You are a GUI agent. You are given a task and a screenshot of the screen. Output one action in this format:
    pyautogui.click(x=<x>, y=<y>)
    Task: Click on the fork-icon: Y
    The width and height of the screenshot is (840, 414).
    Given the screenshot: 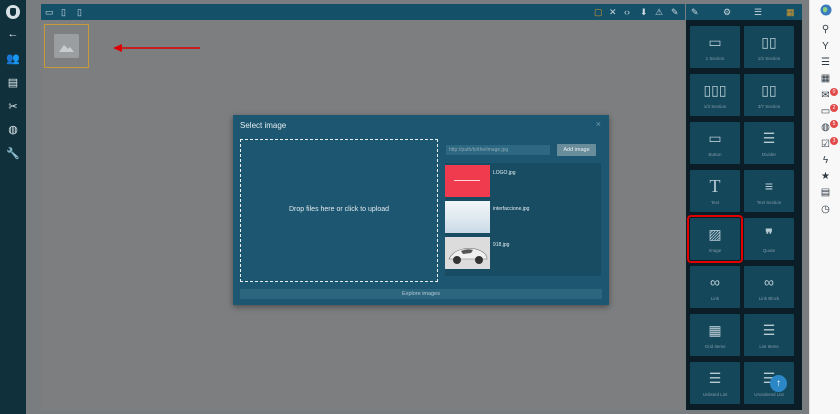 What is the action you would take?
    pyautogui.click(x=825, y=47)
    